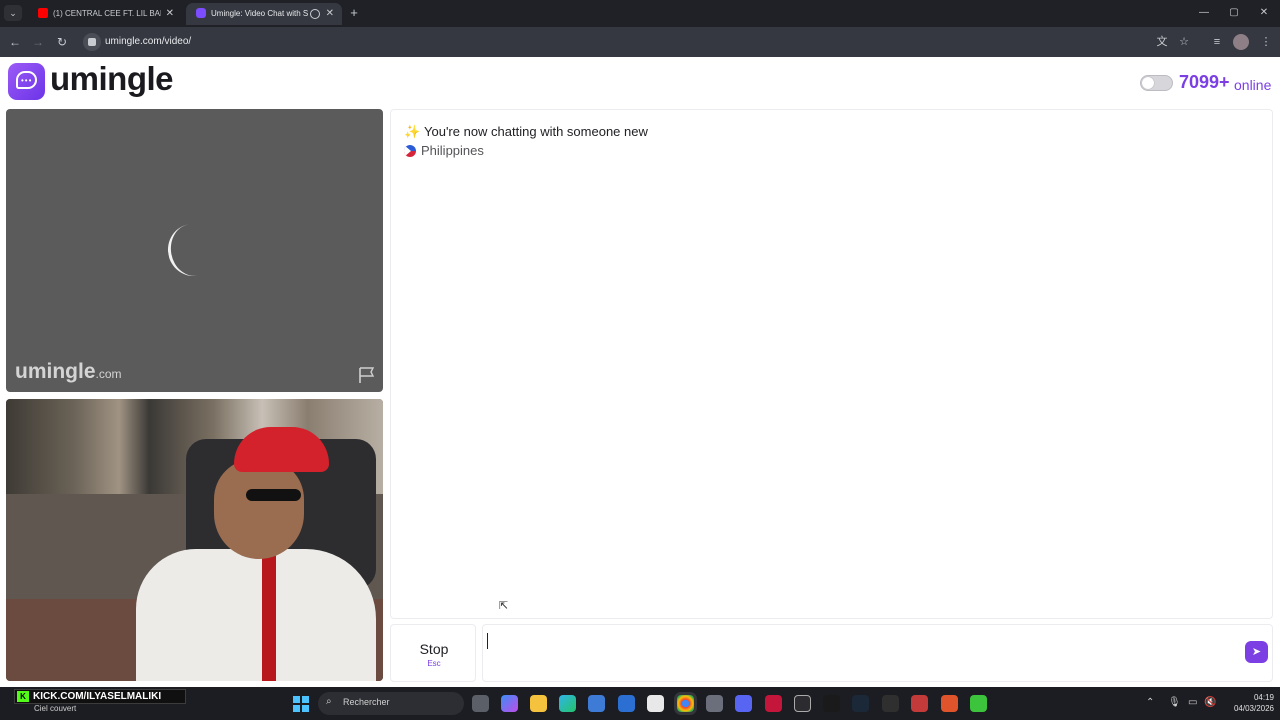  I want to click on chrome-icon, so click(685, 703).